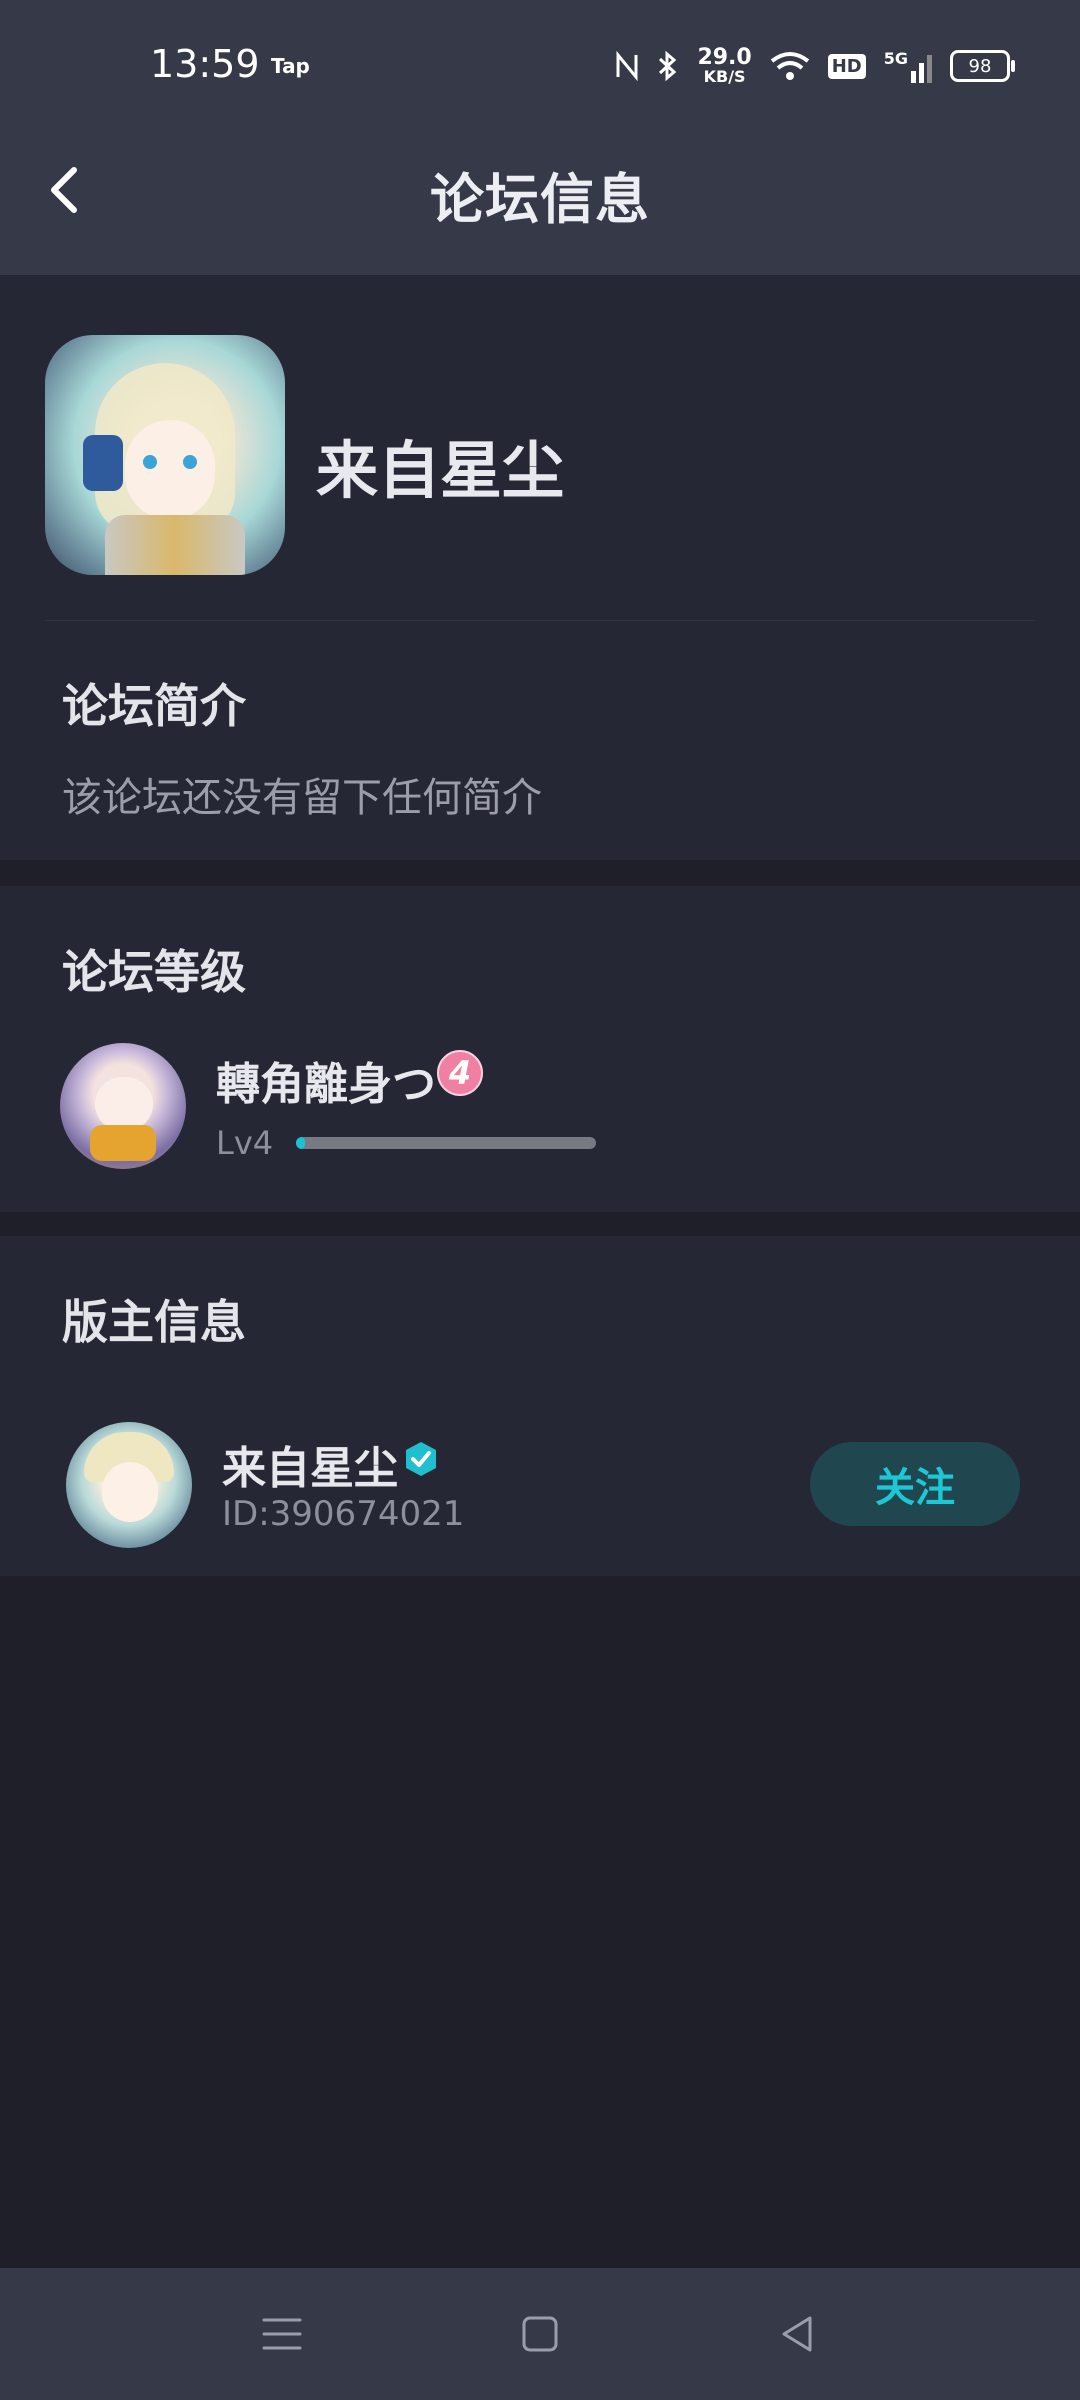  What do you see at coordinates (895, 58) in the screenshot?
I see `signal-label: 5G` at bounding box center [895, 58].